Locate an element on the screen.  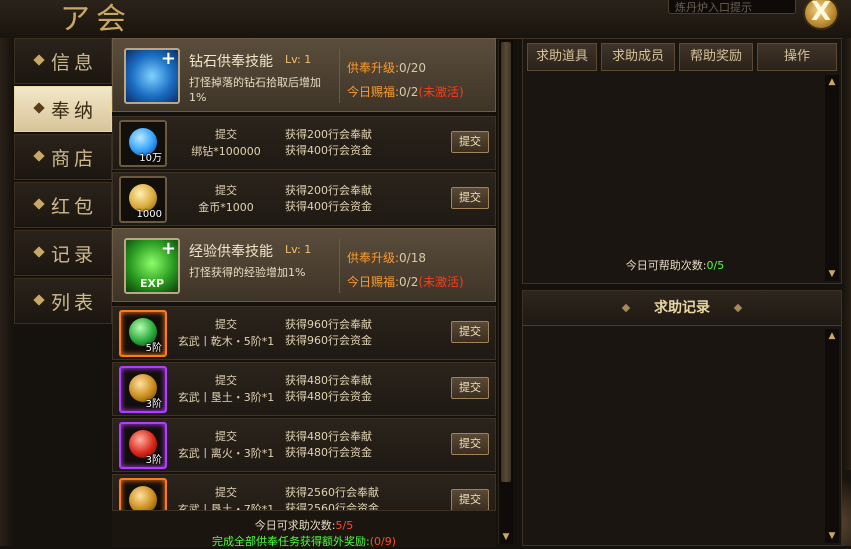
exp-plus-icon: + EXP is located at coordinates (152, 266).